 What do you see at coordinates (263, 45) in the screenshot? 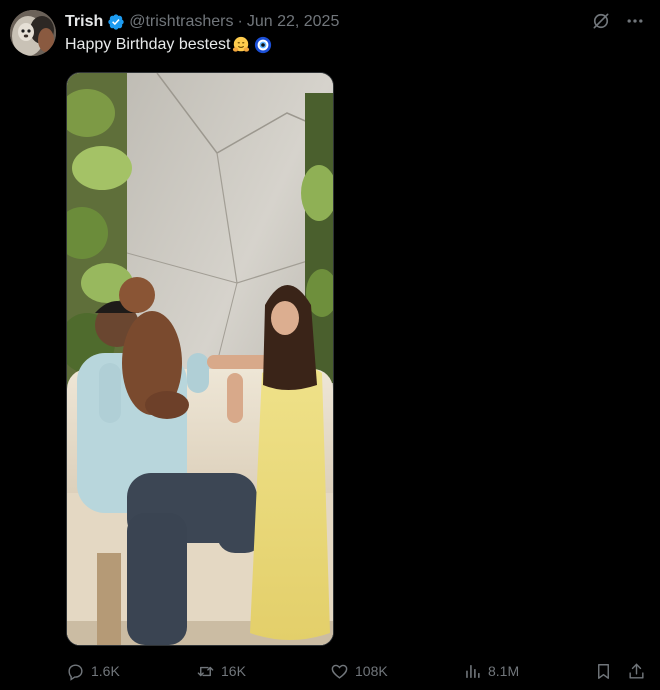
I see `nazar-amulet-emoji-icon` at bounding box center [263, 45].